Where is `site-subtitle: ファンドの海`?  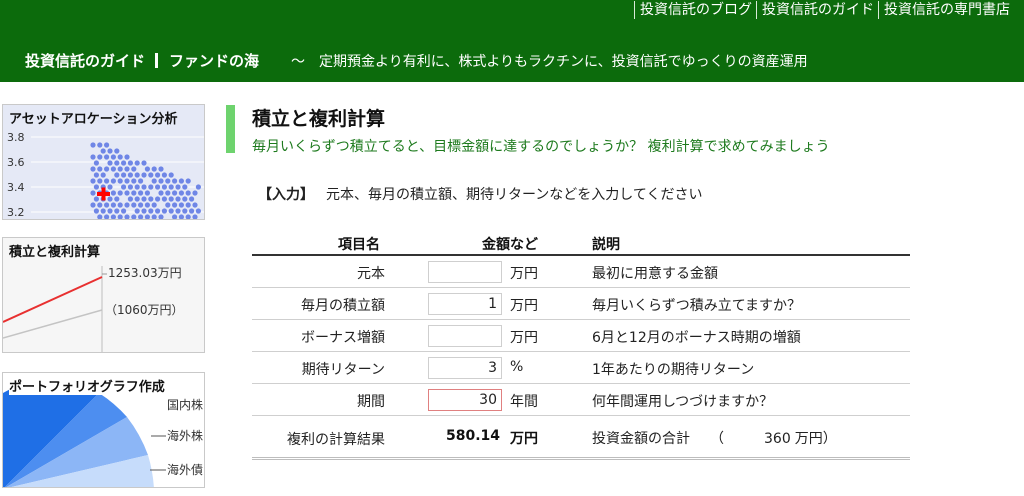
site-subtitle: ファンドの海 is located at coordinates (214, 61).